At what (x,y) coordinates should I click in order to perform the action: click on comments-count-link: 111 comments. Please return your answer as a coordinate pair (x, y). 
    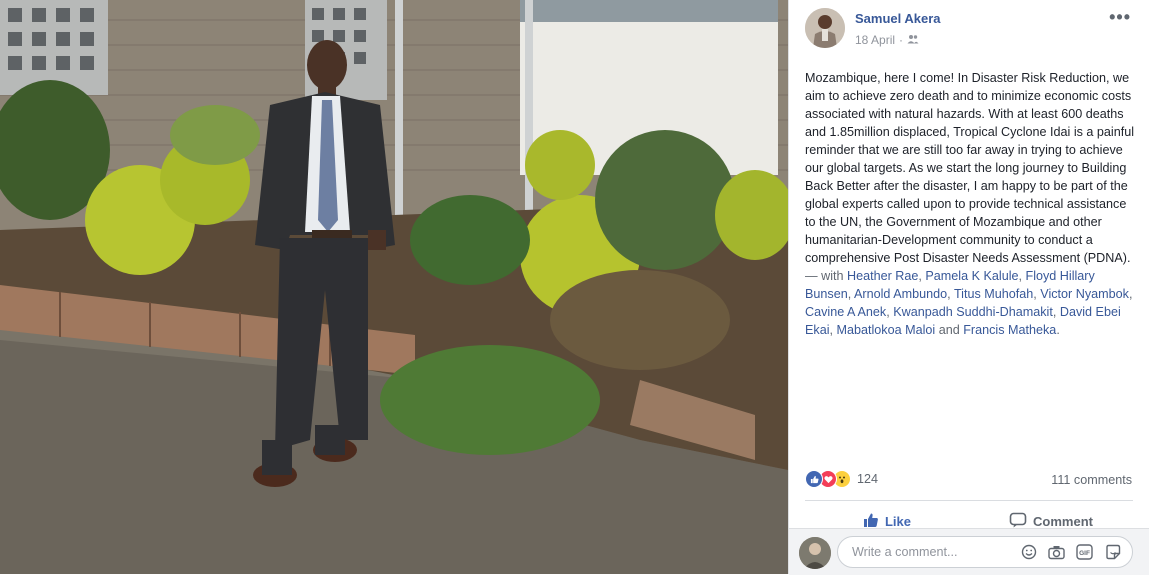
    Looking at the image, I should click on (1091, 480).